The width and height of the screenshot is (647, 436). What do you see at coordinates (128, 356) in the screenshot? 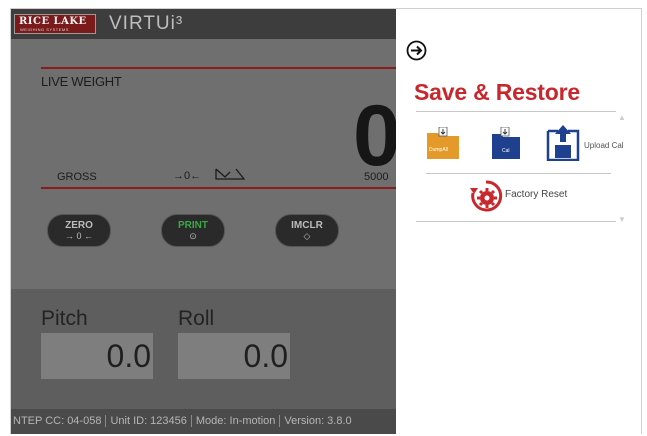
I see `pitch-value: 0.0` at bounding box center [128, 356].